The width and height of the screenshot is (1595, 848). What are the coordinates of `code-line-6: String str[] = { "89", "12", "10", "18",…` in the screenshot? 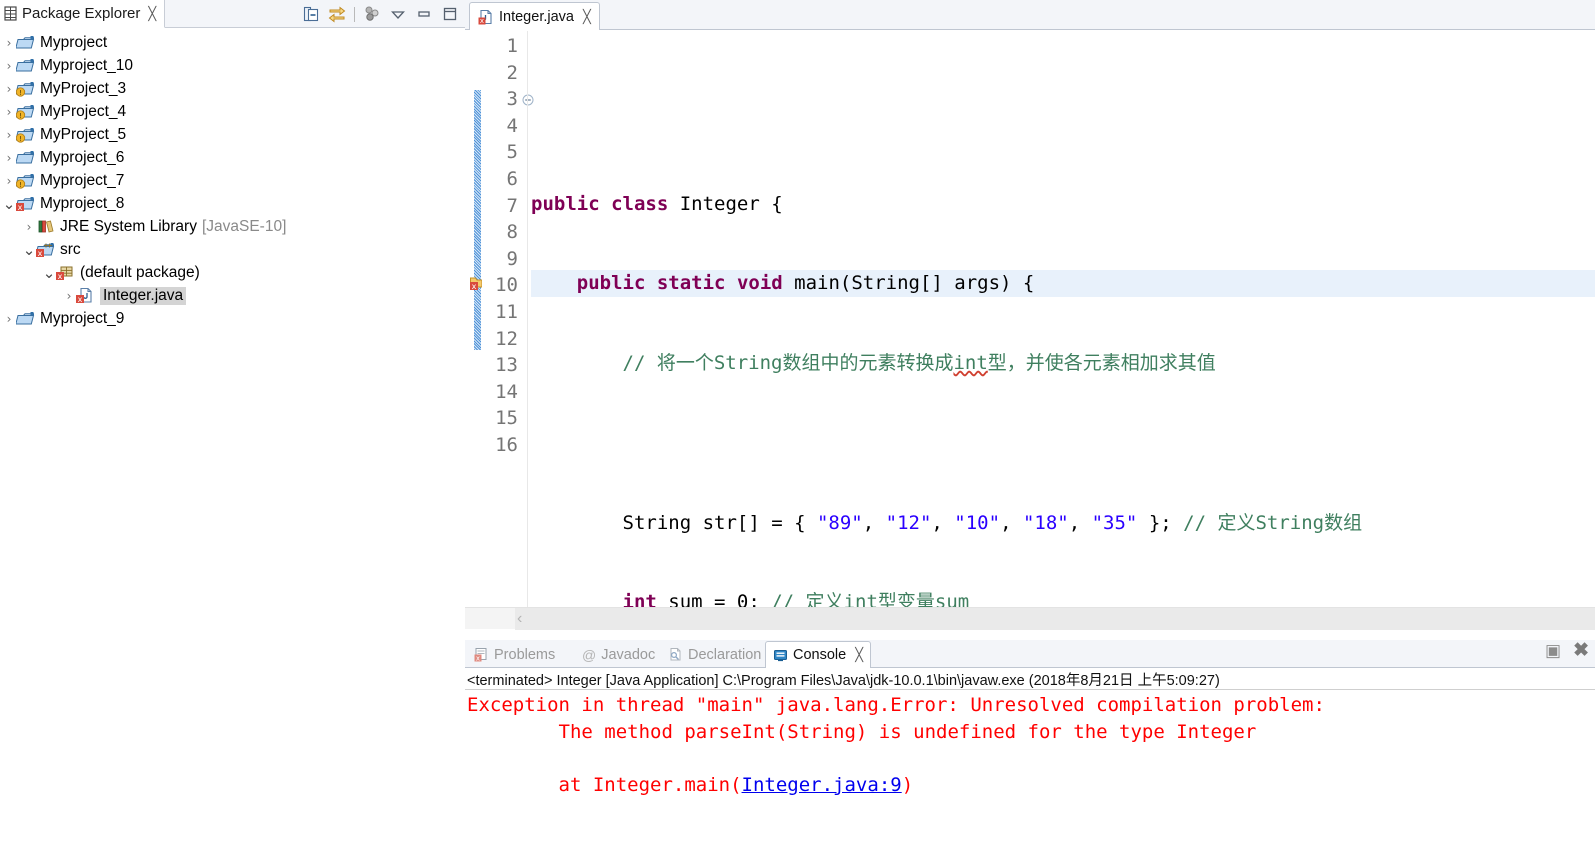 It's located at (1063, 523).